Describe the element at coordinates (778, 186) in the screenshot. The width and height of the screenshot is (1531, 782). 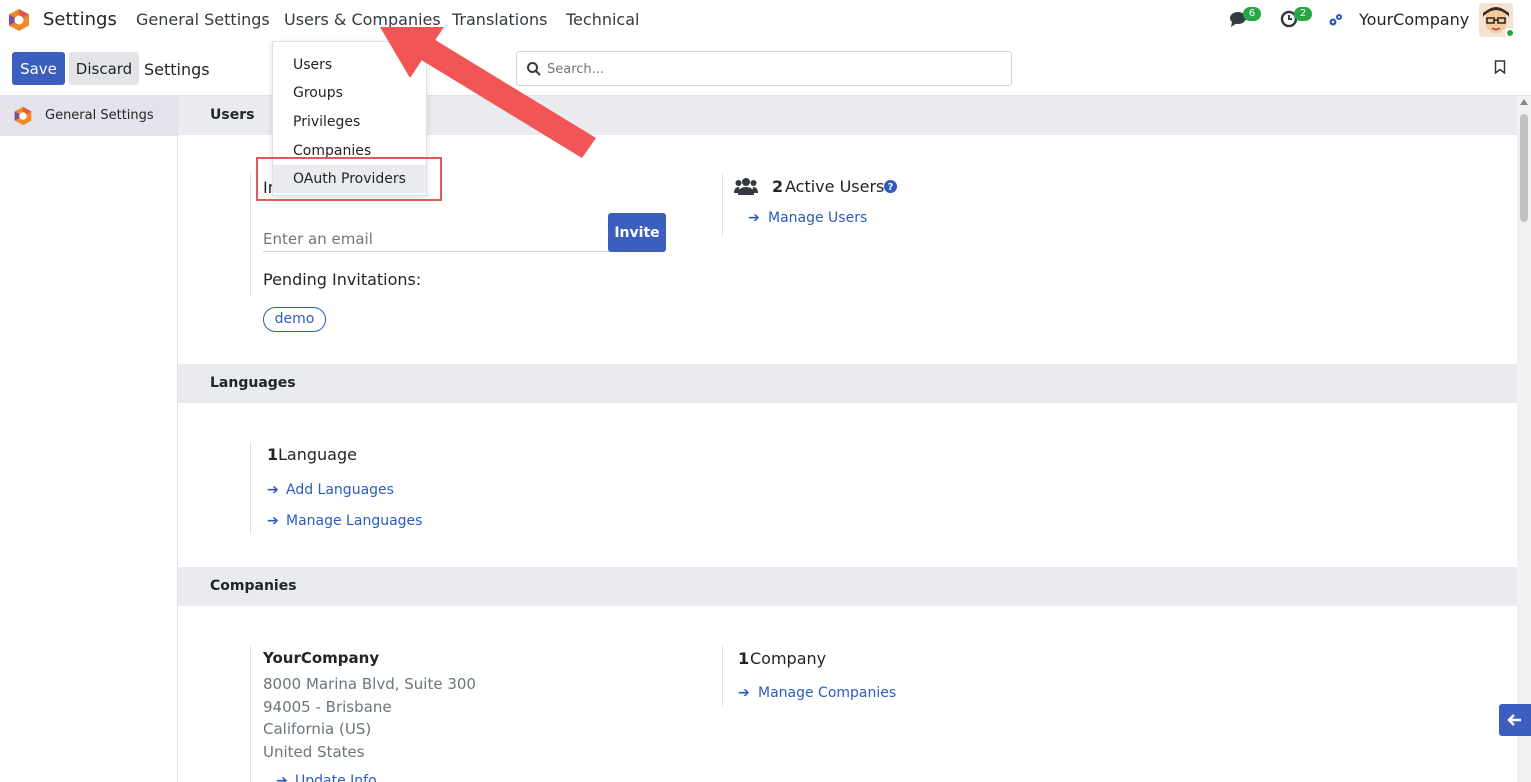
I see `active-users-count: 2` at that location.